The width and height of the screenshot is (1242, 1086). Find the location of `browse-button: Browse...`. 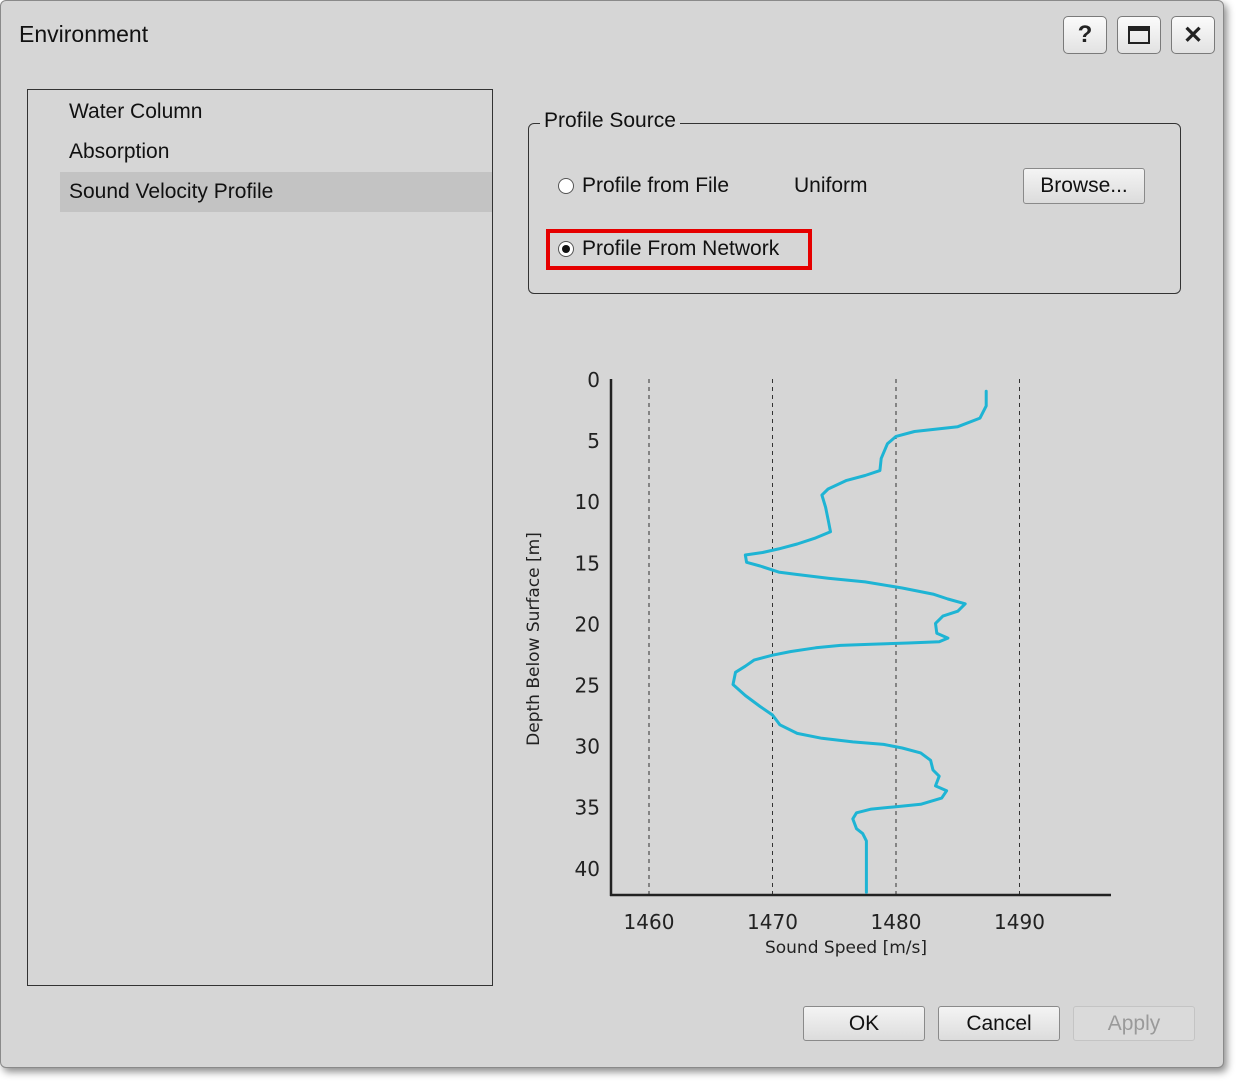

browse-button: Browse... is located at coordinates (1084, 186).